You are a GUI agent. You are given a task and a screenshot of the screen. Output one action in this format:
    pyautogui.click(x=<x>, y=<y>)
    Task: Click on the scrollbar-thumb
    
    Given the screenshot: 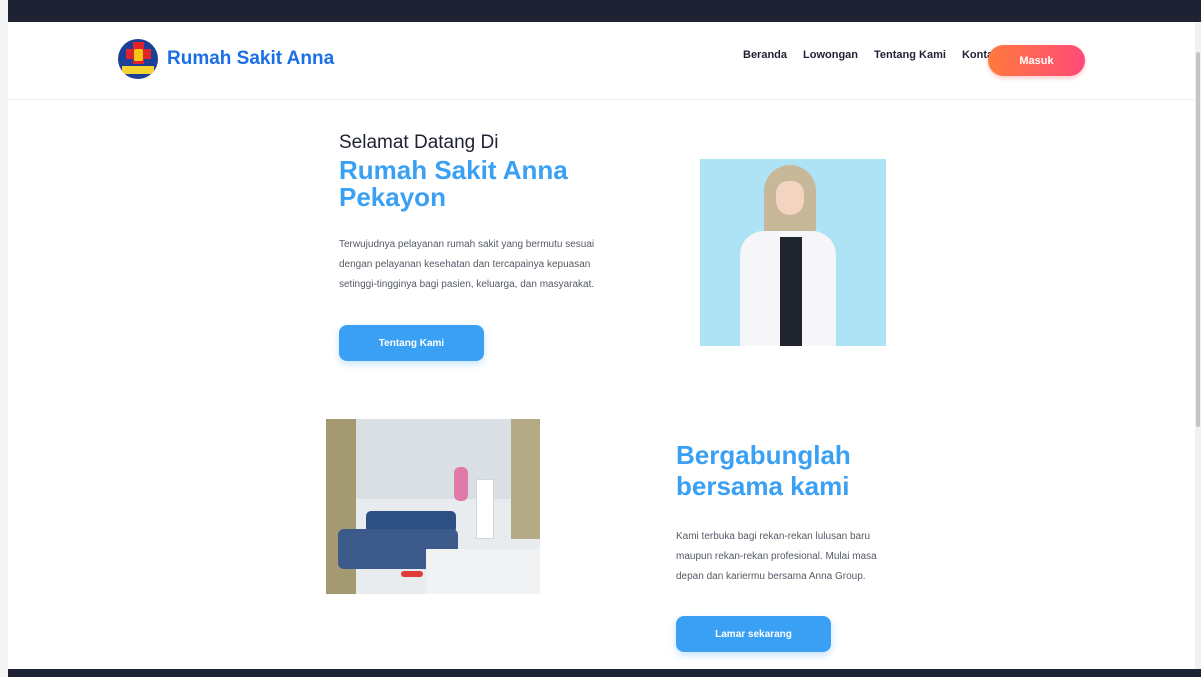 What is the action you would take?
    pyautogui.click(x=1198, y=239)
    